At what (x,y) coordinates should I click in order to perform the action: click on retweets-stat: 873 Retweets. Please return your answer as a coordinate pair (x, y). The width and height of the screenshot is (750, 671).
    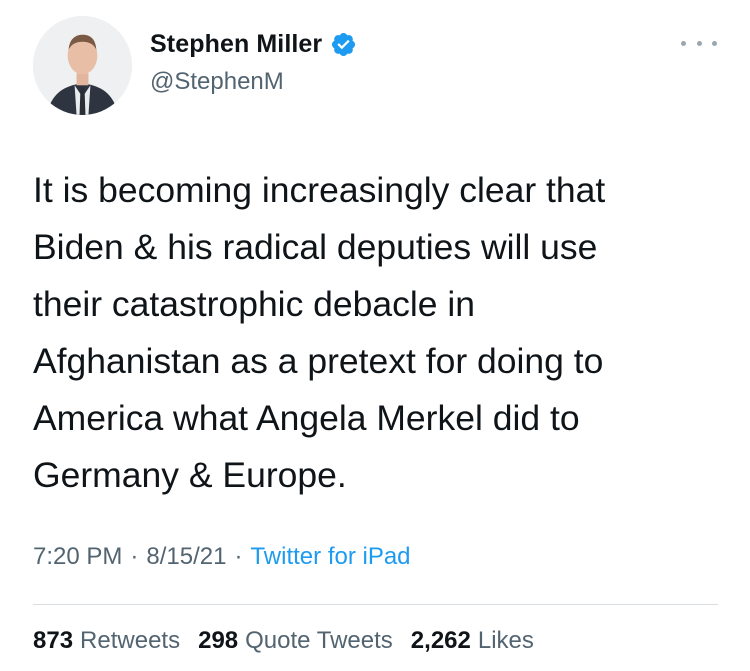
    Looking at the image, I should click on (106, 641).